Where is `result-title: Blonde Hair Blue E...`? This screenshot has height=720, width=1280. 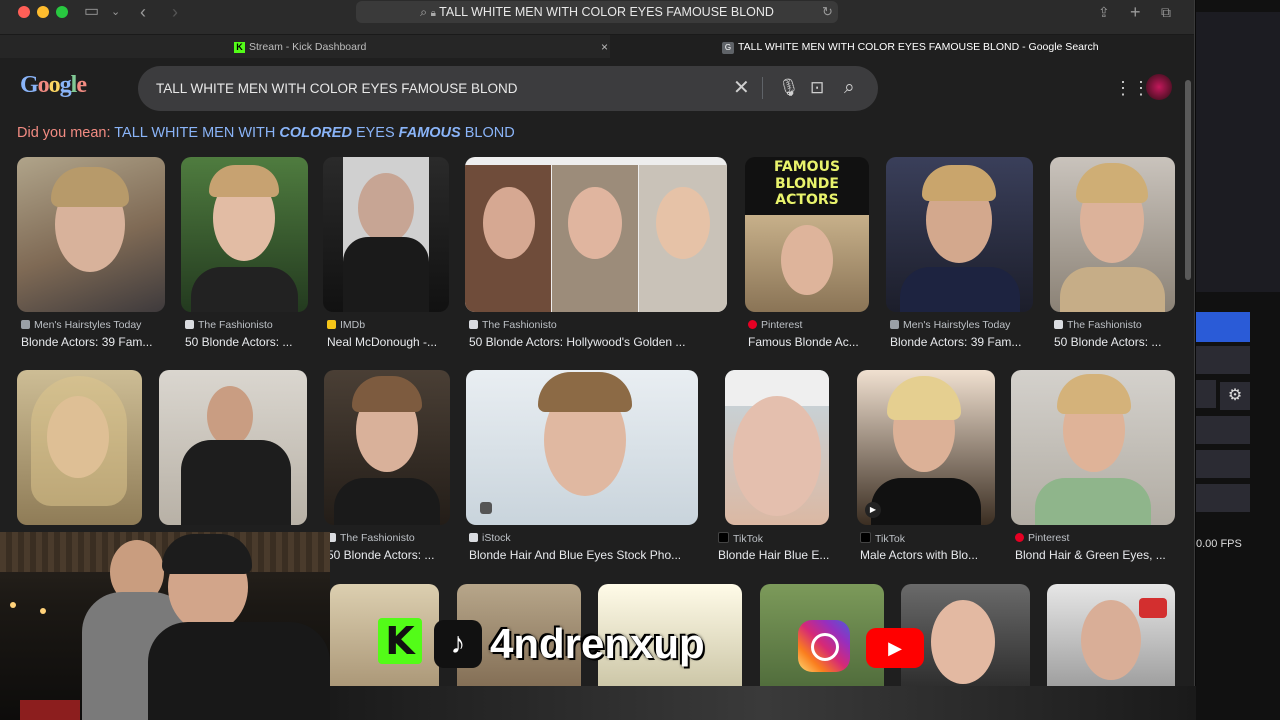
result-title: Blonde Hair Blue E... is located at coordinates (778, 555).